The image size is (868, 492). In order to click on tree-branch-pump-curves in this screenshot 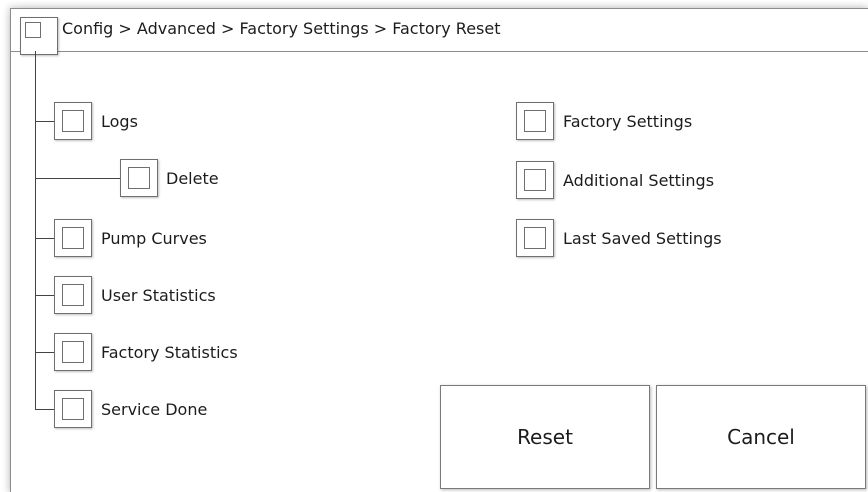, I will do `click(44, 238)`.